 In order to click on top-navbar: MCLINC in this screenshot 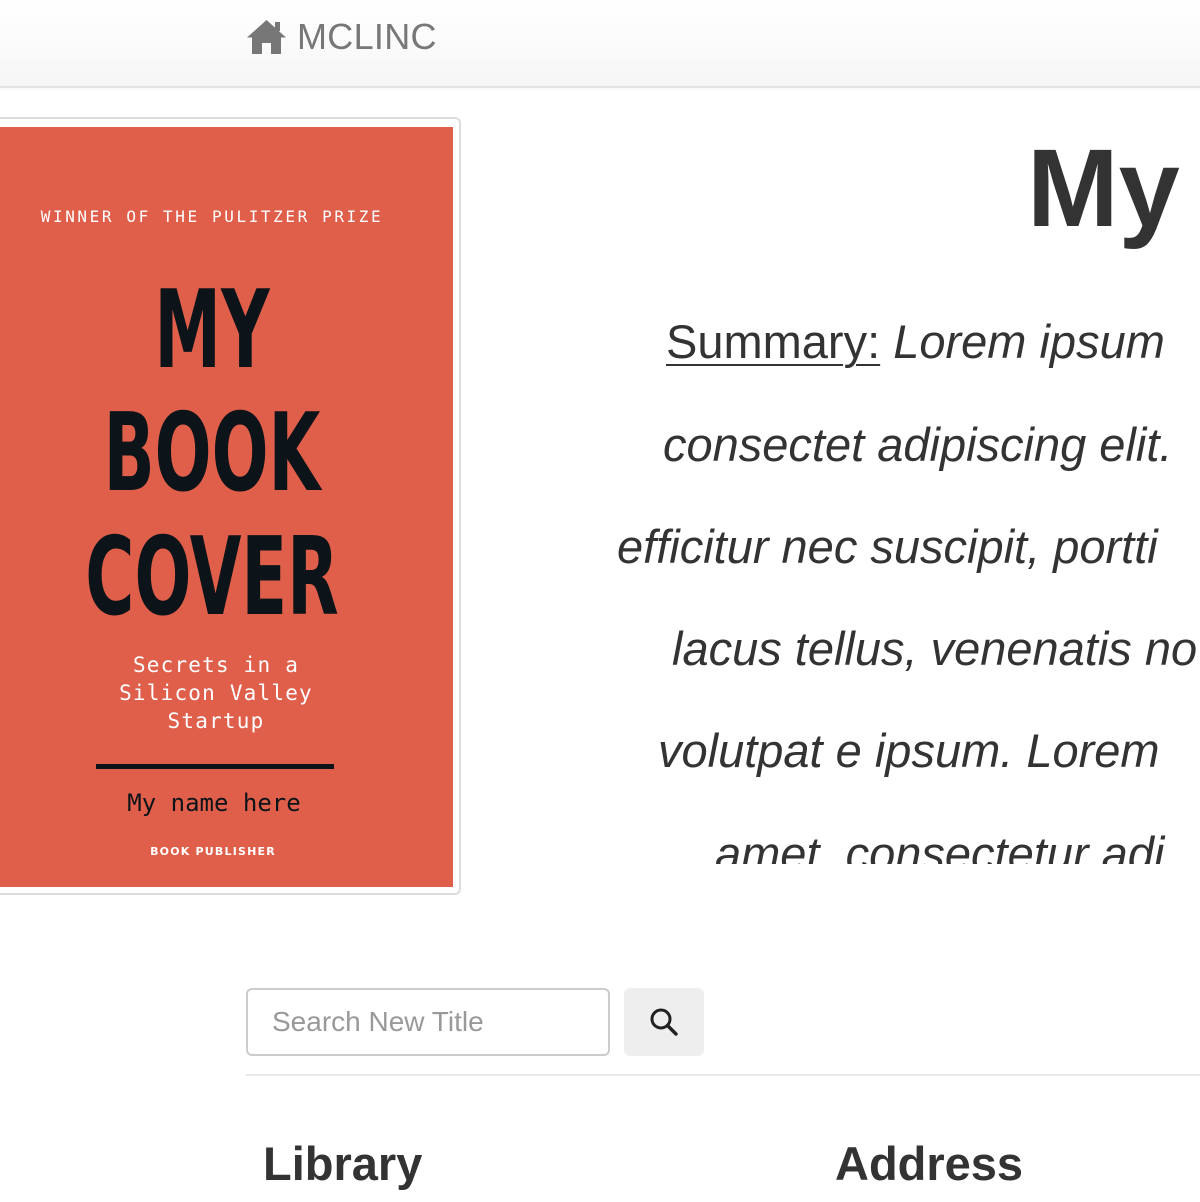, I will do `click(600, 44)`.